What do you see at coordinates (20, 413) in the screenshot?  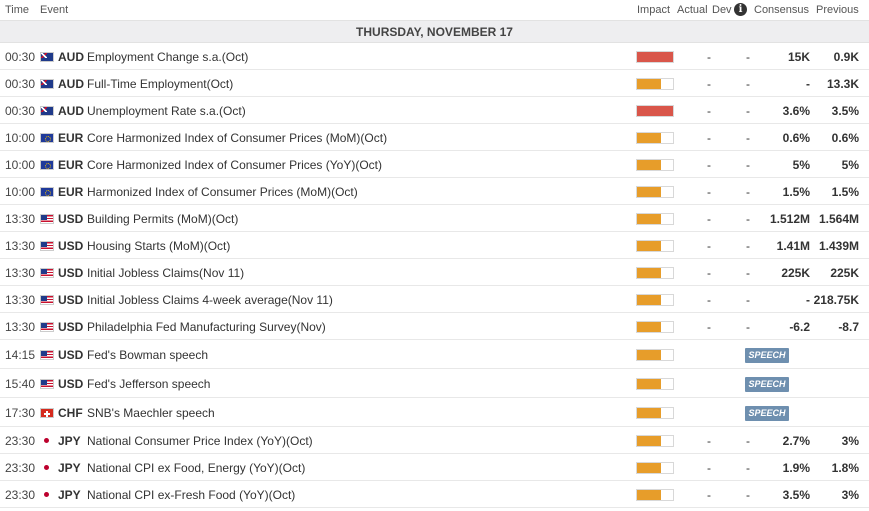 I see `event-time: 17:30` at bounding box center [20, 413].